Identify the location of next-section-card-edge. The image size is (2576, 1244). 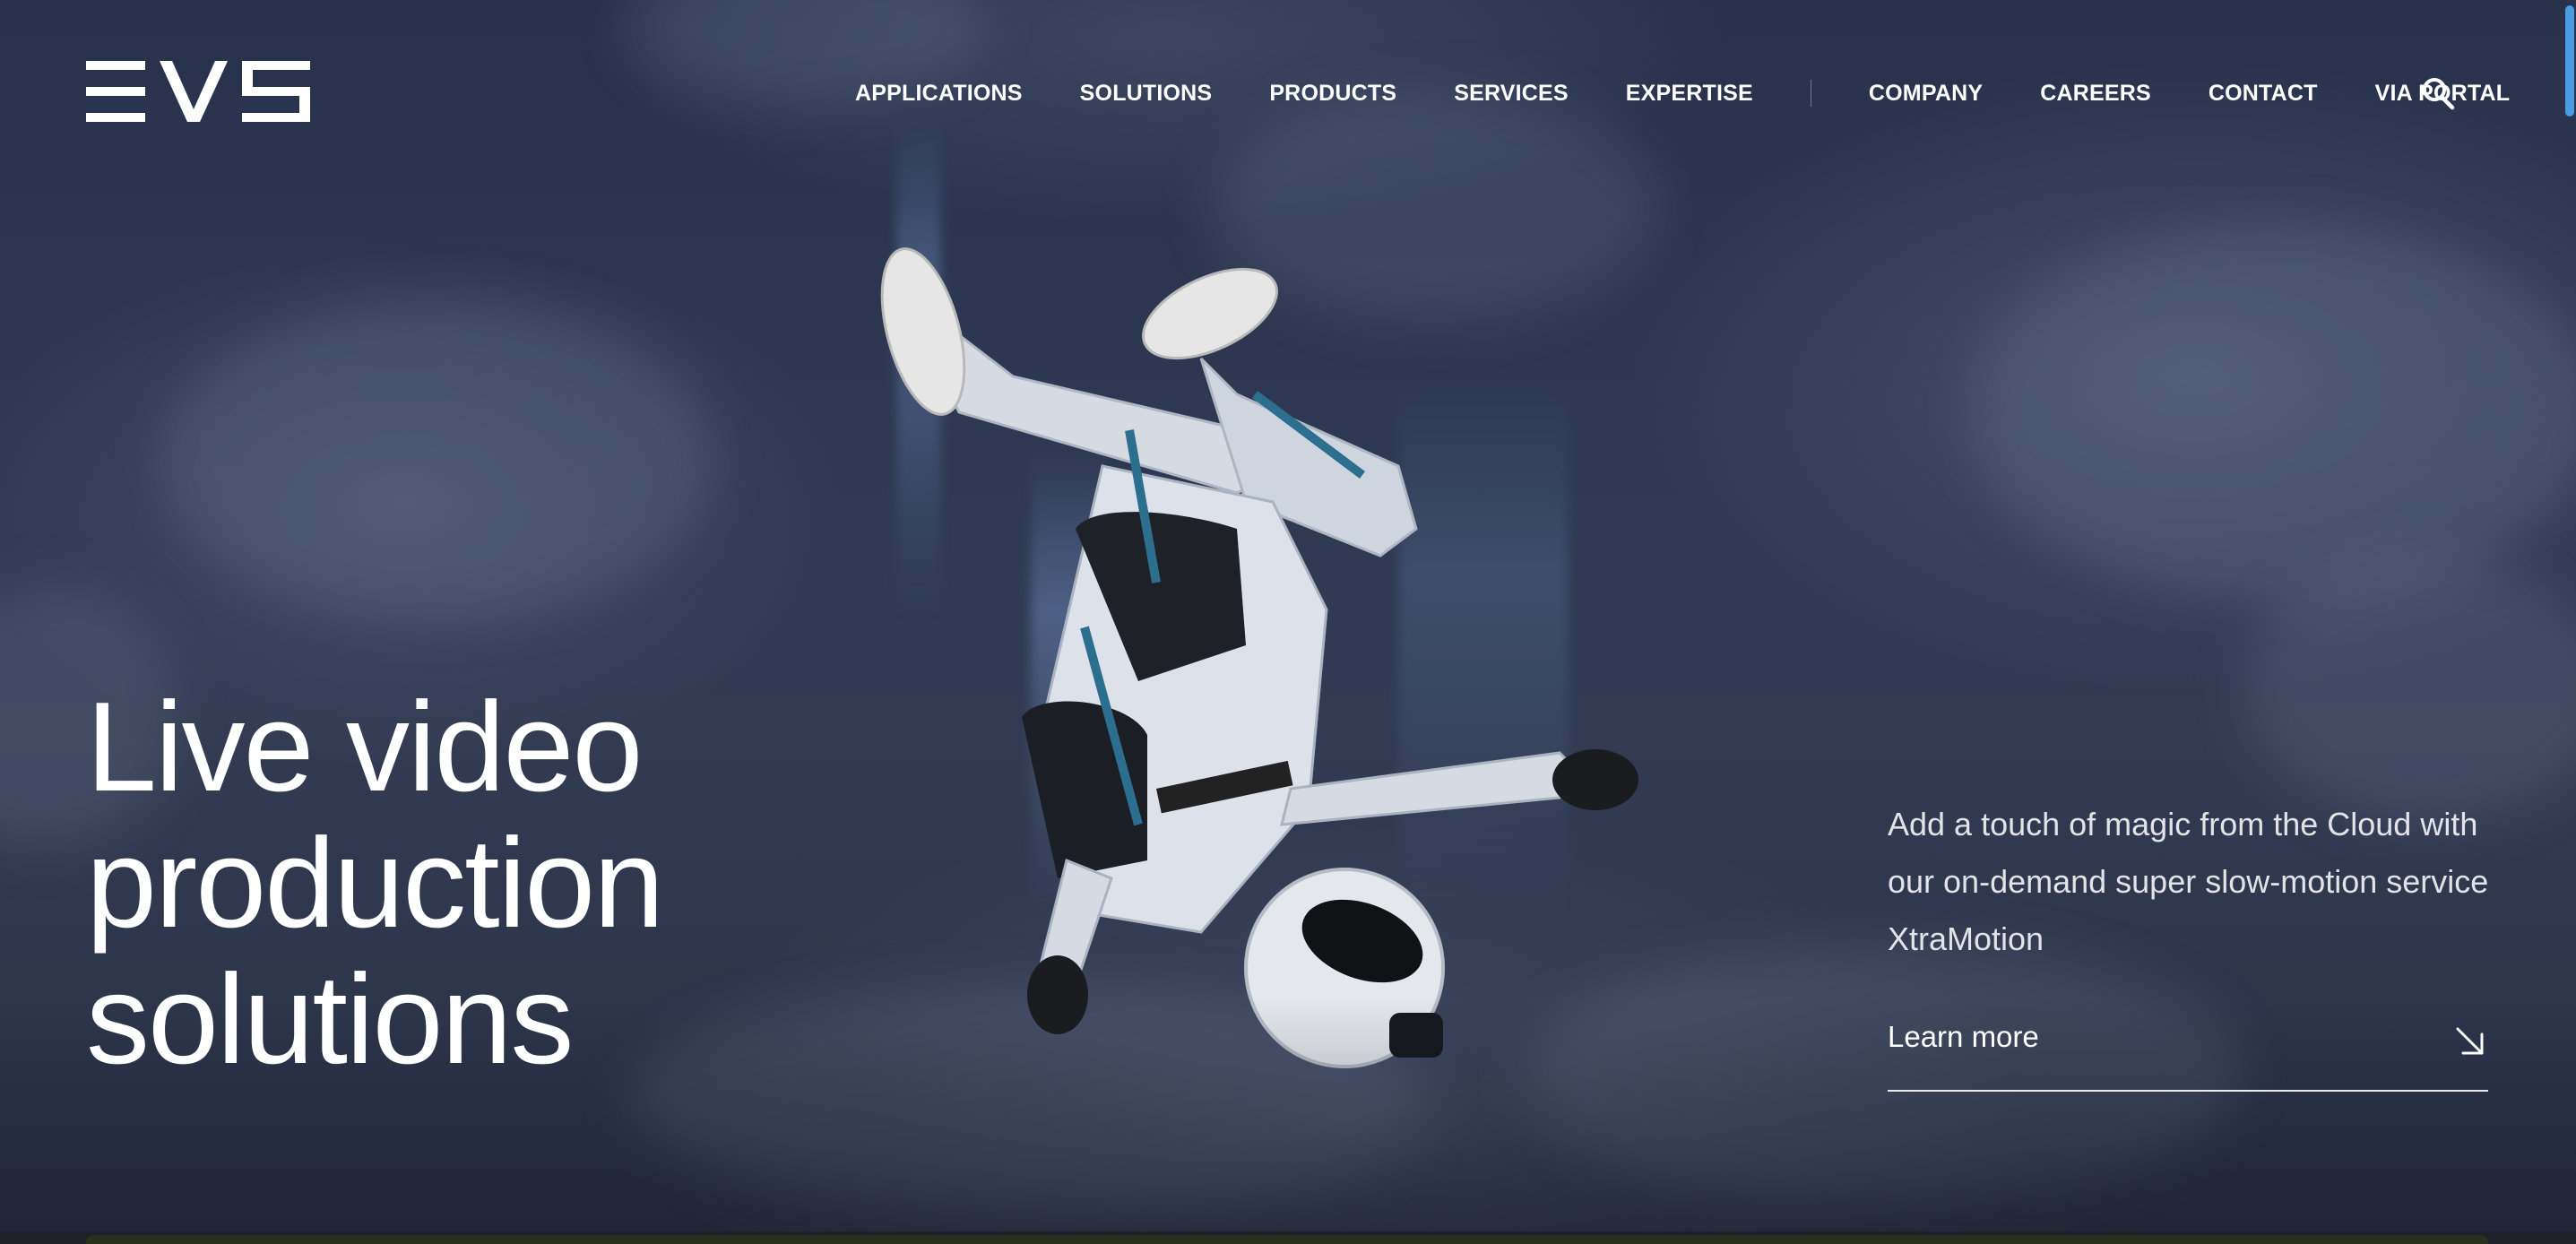
(1287, 1239).